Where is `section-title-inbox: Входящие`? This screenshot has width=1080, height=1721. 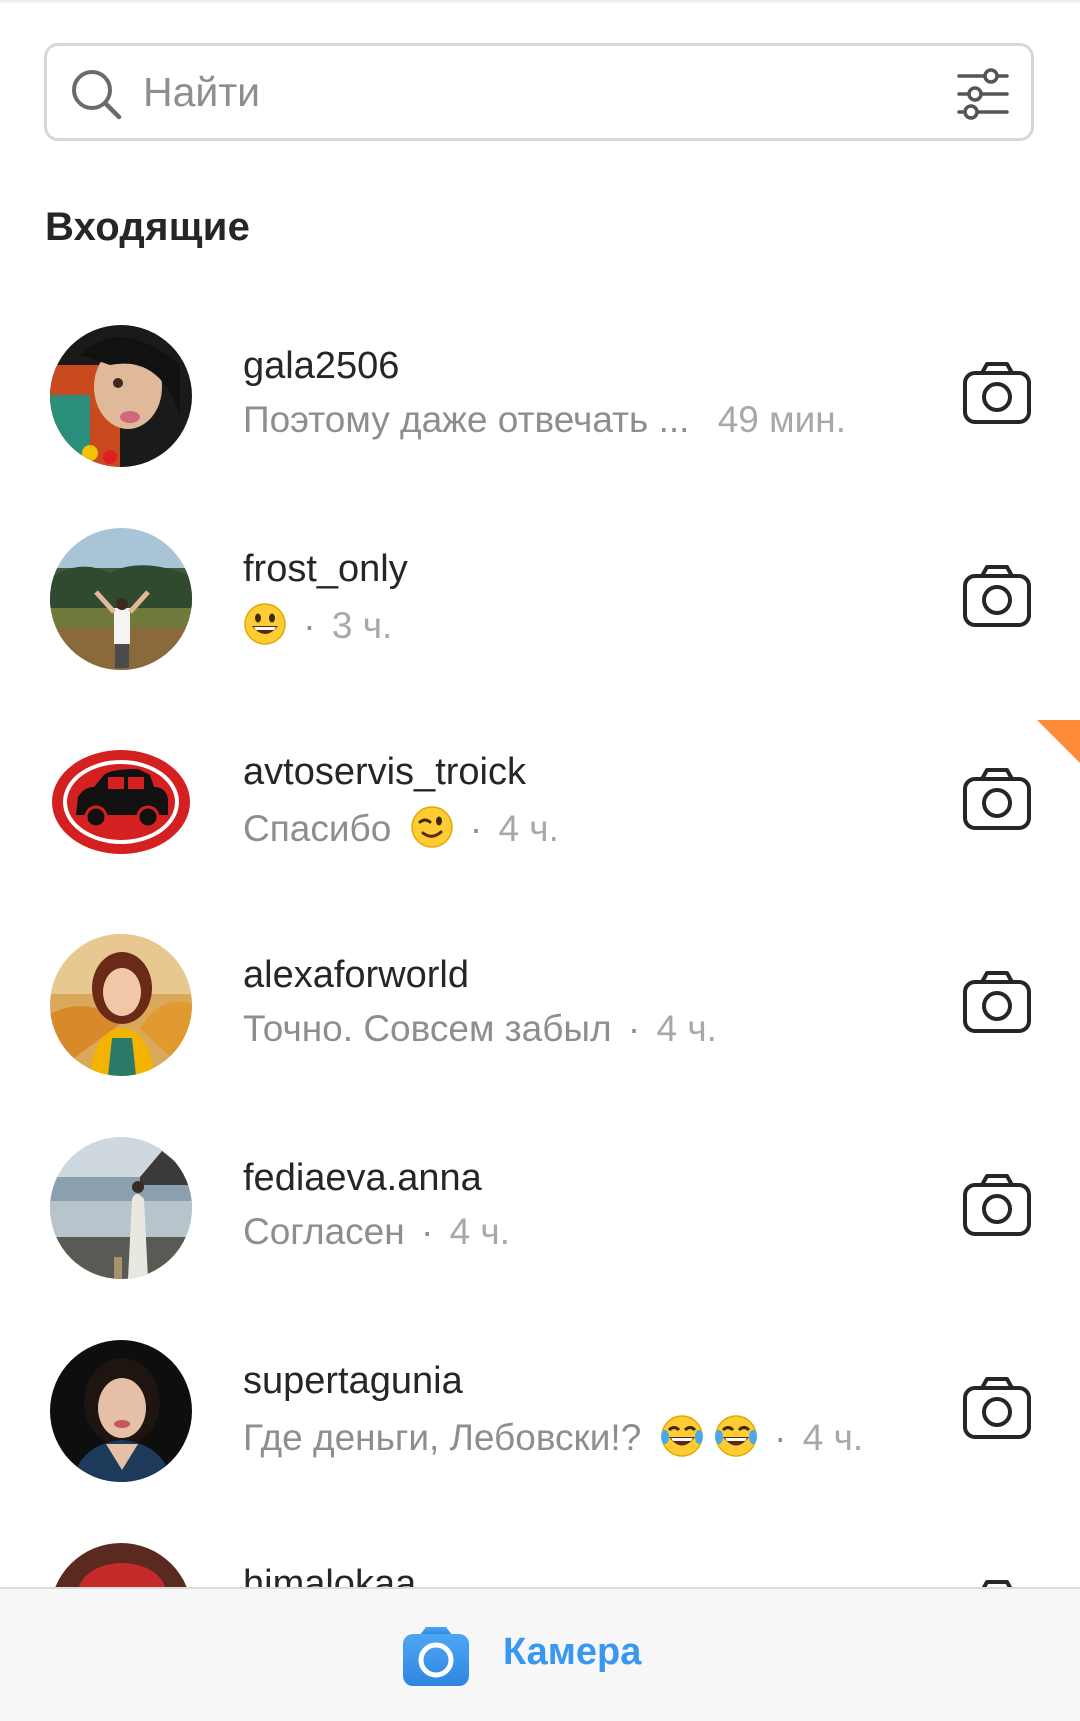
section-title-inbox: Входящие is located at coordinates (148, 227).